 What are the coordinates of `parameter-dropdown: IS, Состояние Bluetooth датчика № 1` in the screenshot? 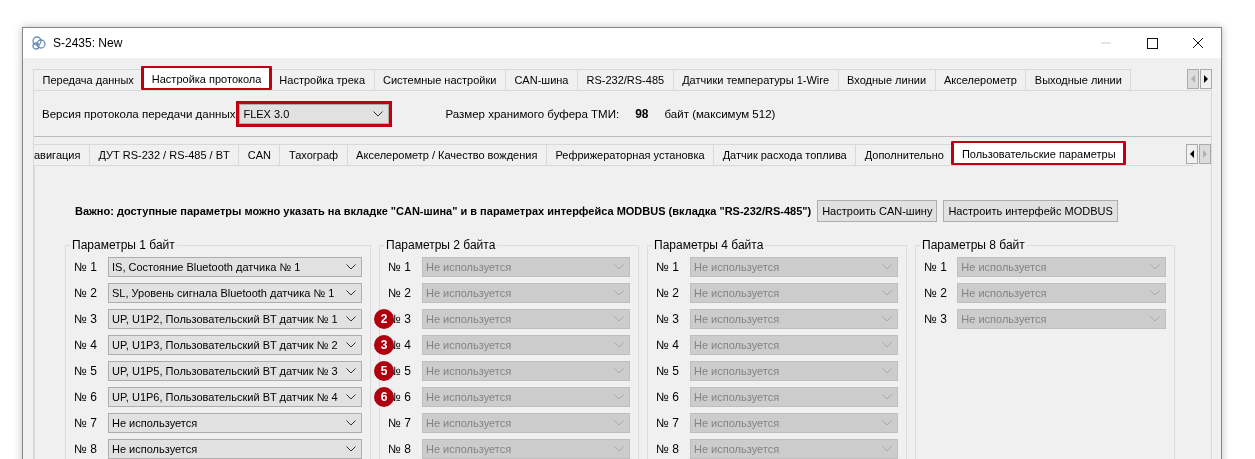 It's located at (235, 267).